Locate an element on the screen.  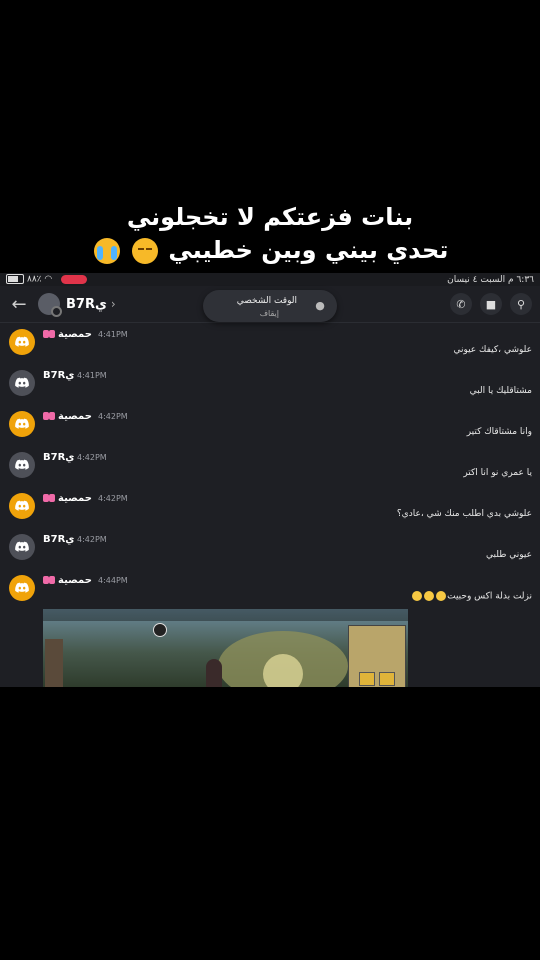
arrow-left-icon: ← is located at coordinates (19, 304).